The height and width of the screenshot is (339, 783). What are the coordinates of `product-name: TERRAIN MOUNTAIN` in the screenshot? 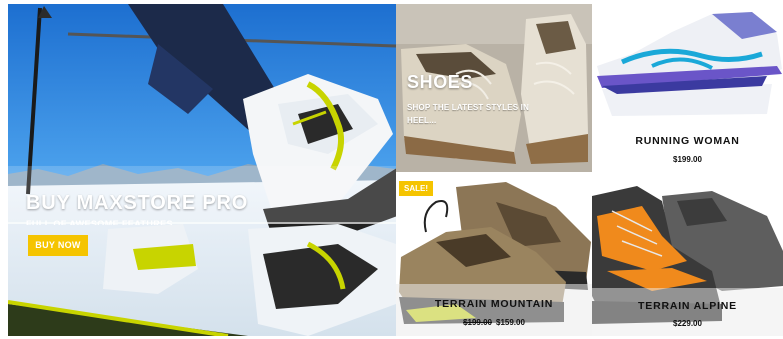 It's located at (494, 304).